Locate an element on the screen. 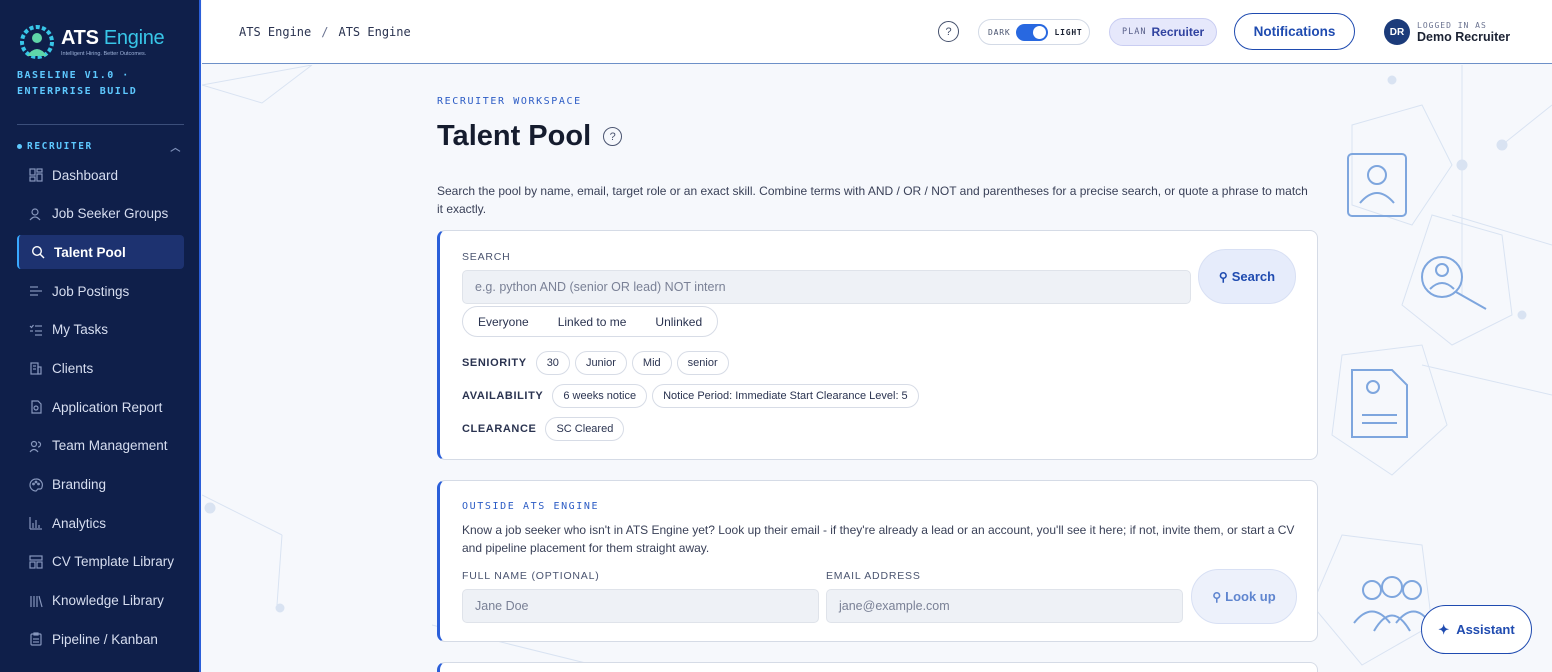 The height and width of the screenshot is (672, 1552). breadcrumb-item-current: ATS Engine is located at coordinates (374, 32).